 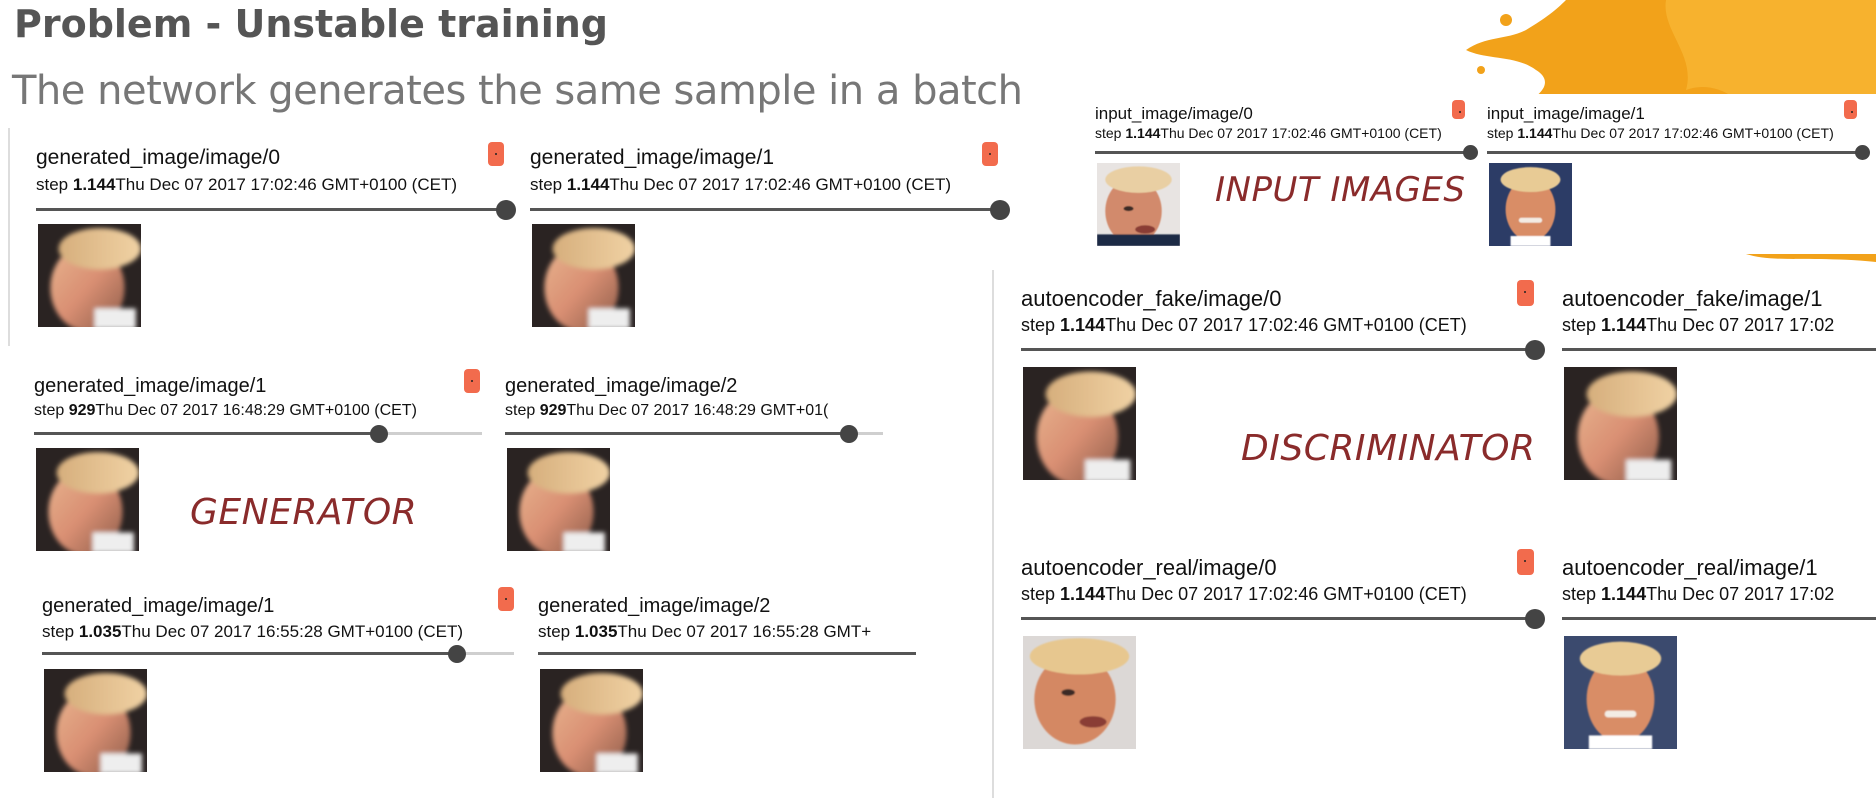 I want to click on generator-label: GENERATOR, so click(x=304, y=512).